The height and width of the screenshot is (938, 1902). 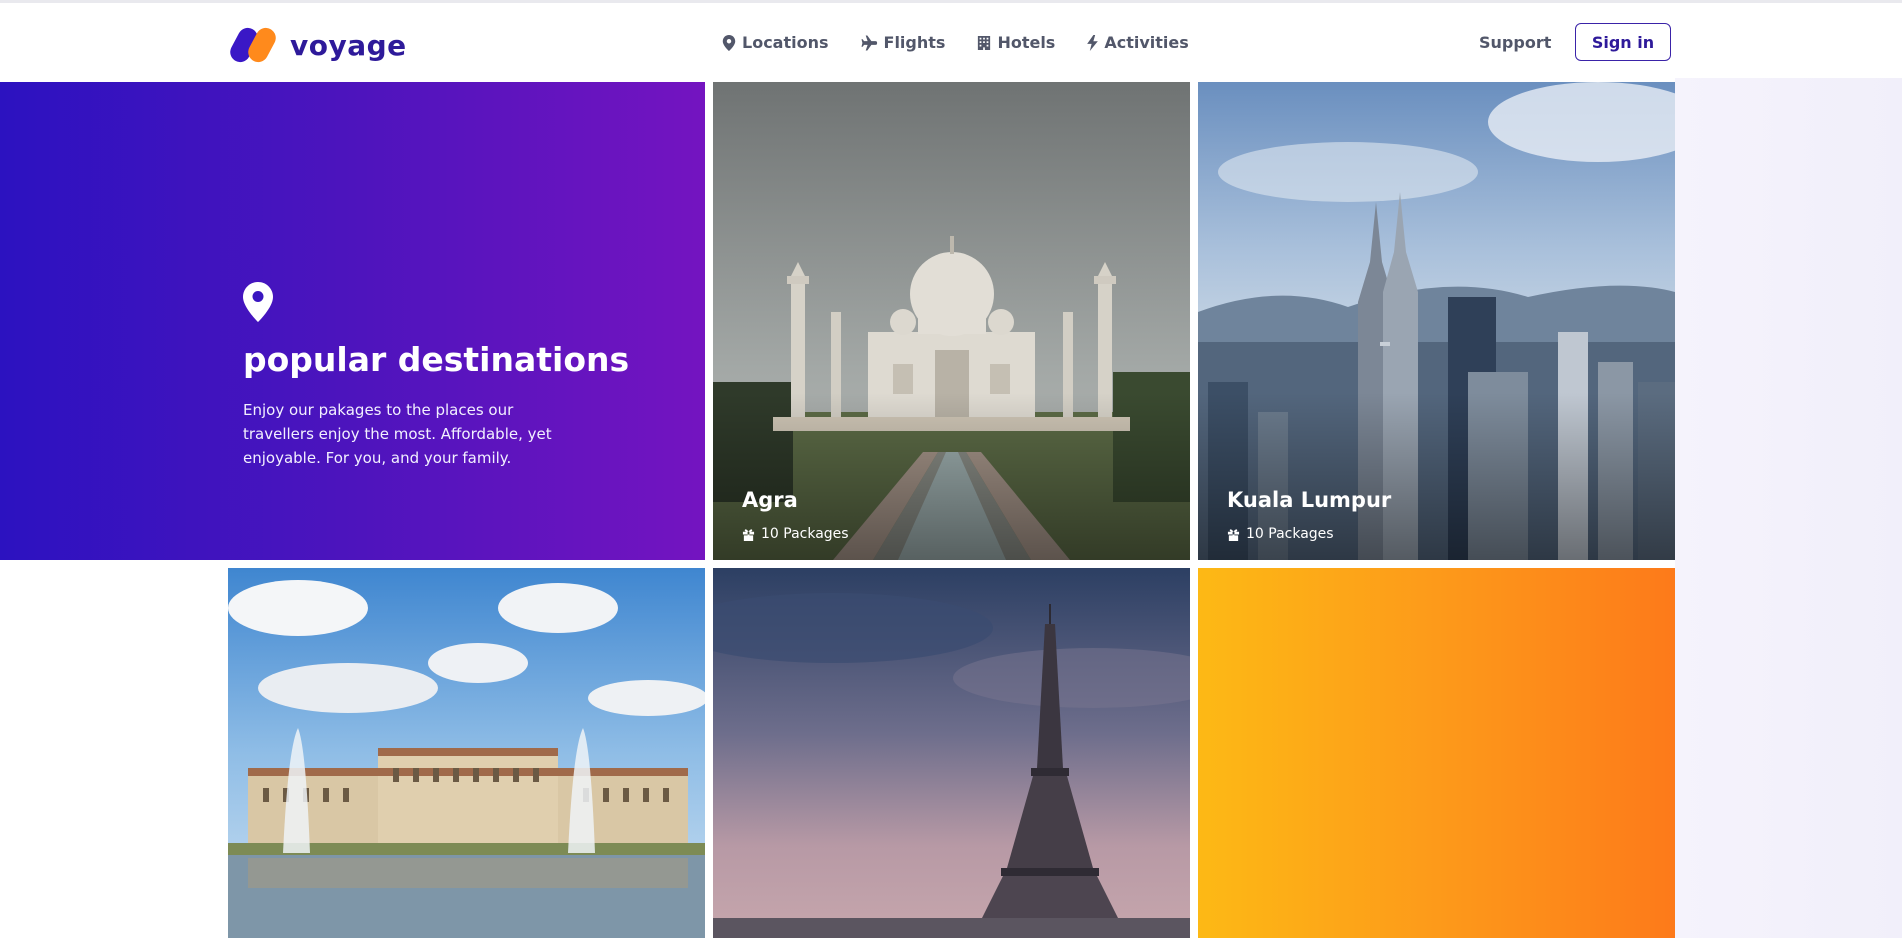 What do you see at coordinates (770, 500) in the screenshot?
I see `destination-name: Agra` at bounding box center [770, 500].